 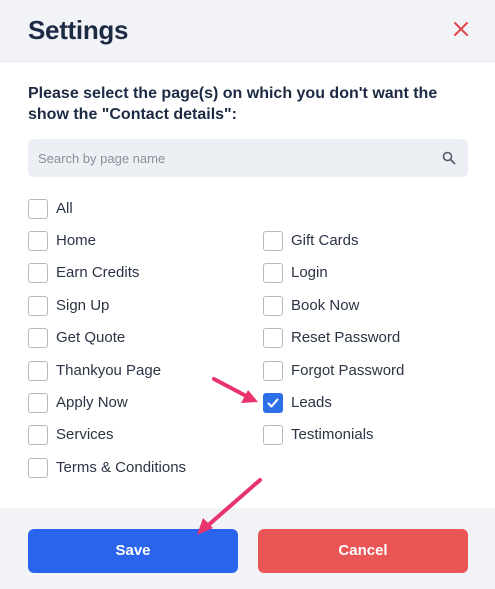 What do you see at coordinates (91, 337) in the screenshot?
I see `option-label: Get Quote` at bounding box center [91, 337].